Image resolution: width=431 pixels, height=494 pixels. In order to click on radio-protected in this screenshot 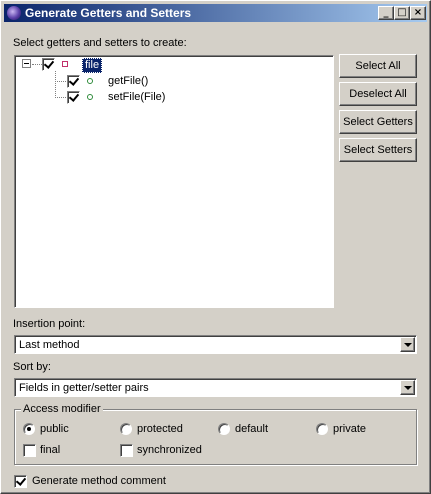, I will do `click(126, 429)`.